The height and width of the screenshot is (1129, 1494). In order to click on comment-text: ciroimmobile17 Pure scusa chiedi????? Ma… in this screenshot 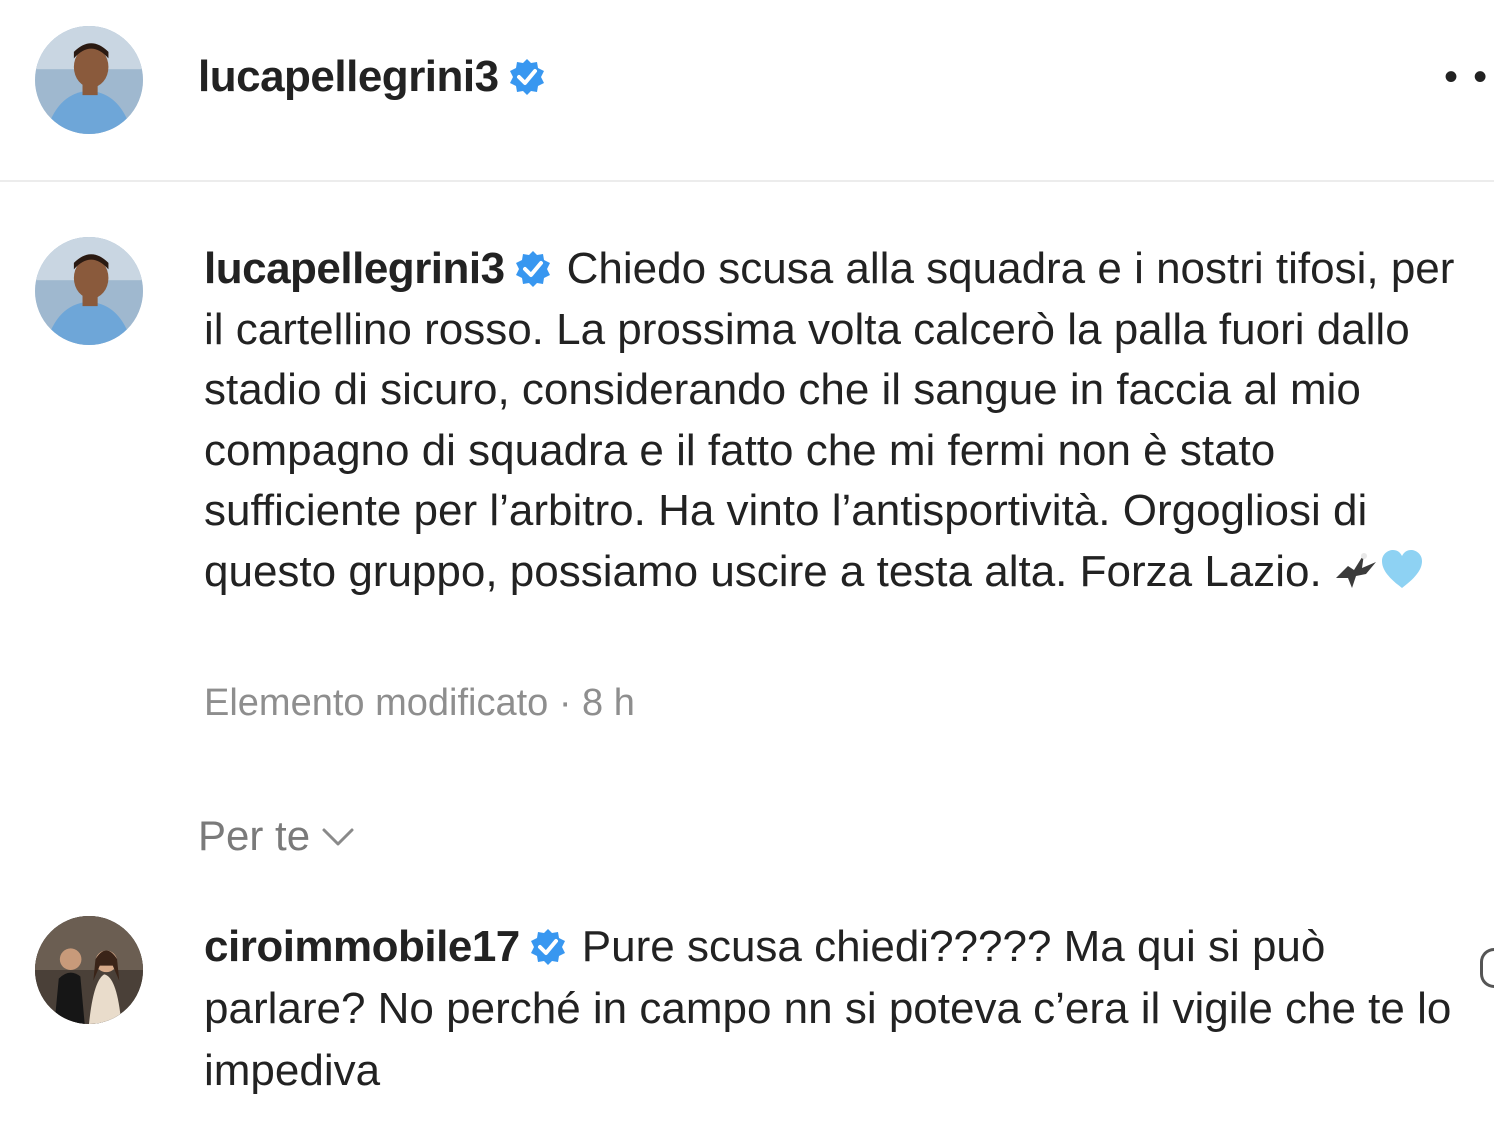, I will do `click(839, 1009)`.